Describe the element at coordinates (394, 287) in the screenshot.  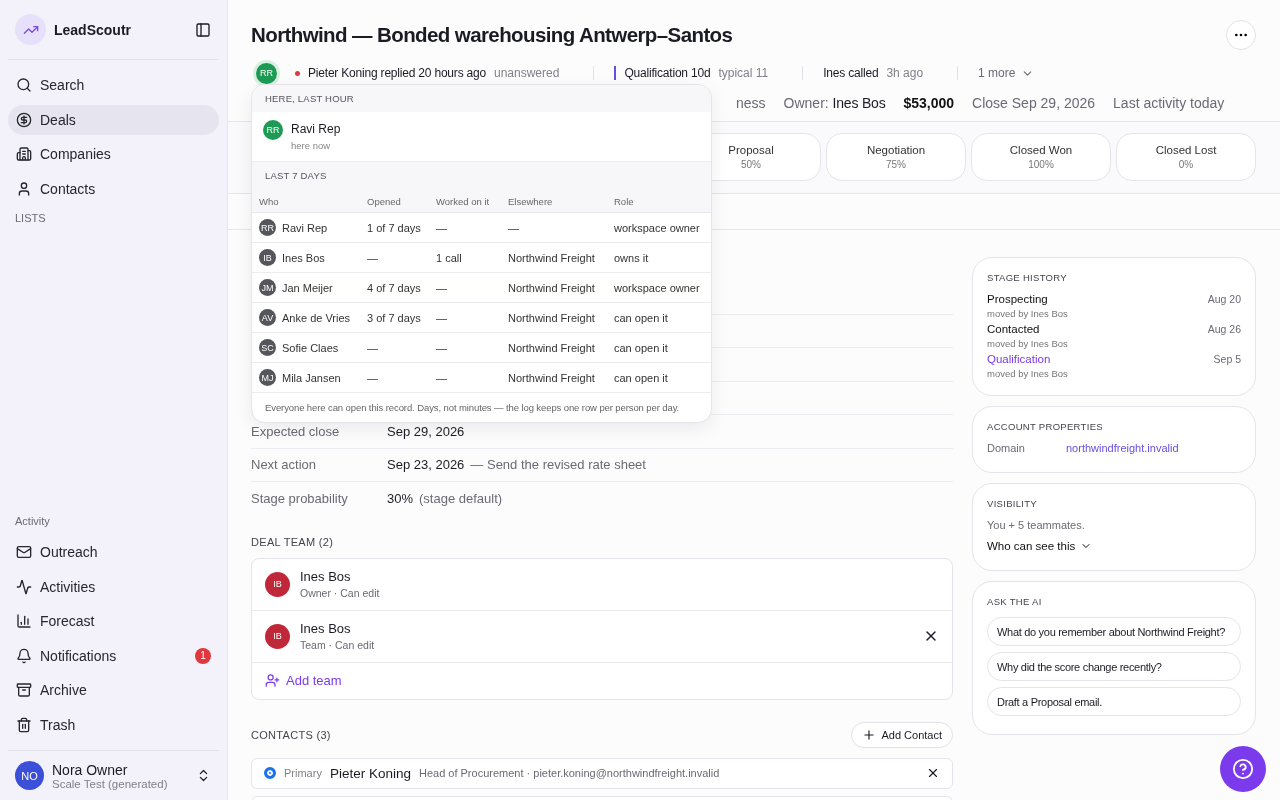
I see `table-cell: 4 of 7 days` at that location.